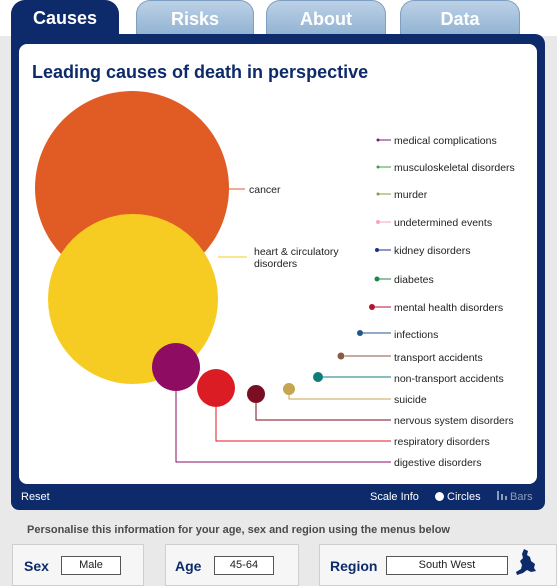  Describe the element at coordinates (447, 565) in the screenshot. I see `region-select: South West` at that location.